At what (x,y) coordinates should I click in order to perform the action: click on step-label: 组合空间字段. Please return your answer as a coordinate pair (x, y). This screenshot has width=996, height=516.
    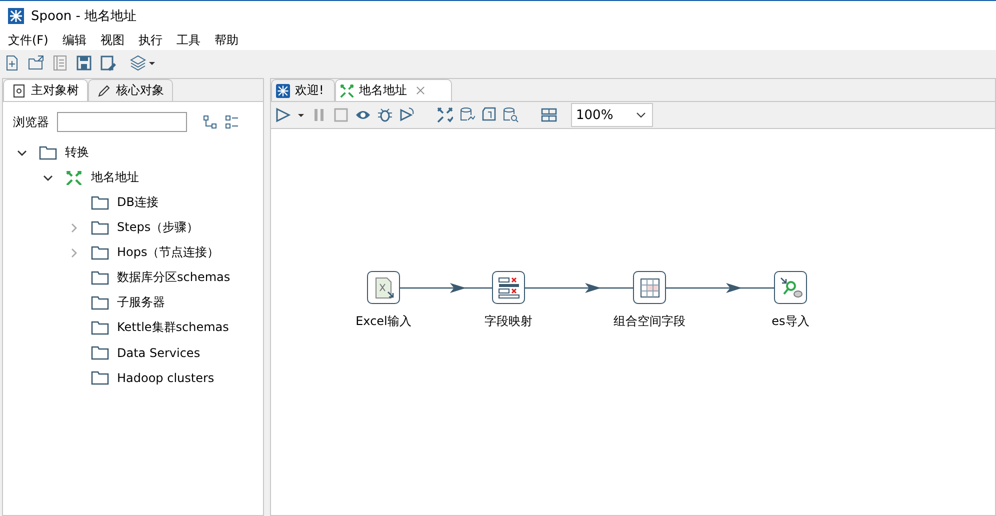
    Looking at the image, I should click on (650, 321).